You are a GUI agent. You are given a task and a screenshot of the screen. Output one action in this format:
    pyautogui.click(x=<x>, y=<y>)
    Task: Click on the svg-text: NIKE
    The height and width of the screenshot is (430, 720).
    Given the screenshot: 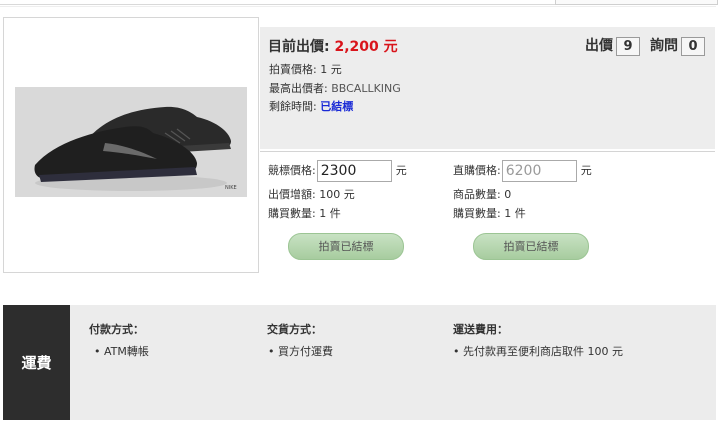 What is the action you would take?
    pyautogui.click(x=231, y=188)
    